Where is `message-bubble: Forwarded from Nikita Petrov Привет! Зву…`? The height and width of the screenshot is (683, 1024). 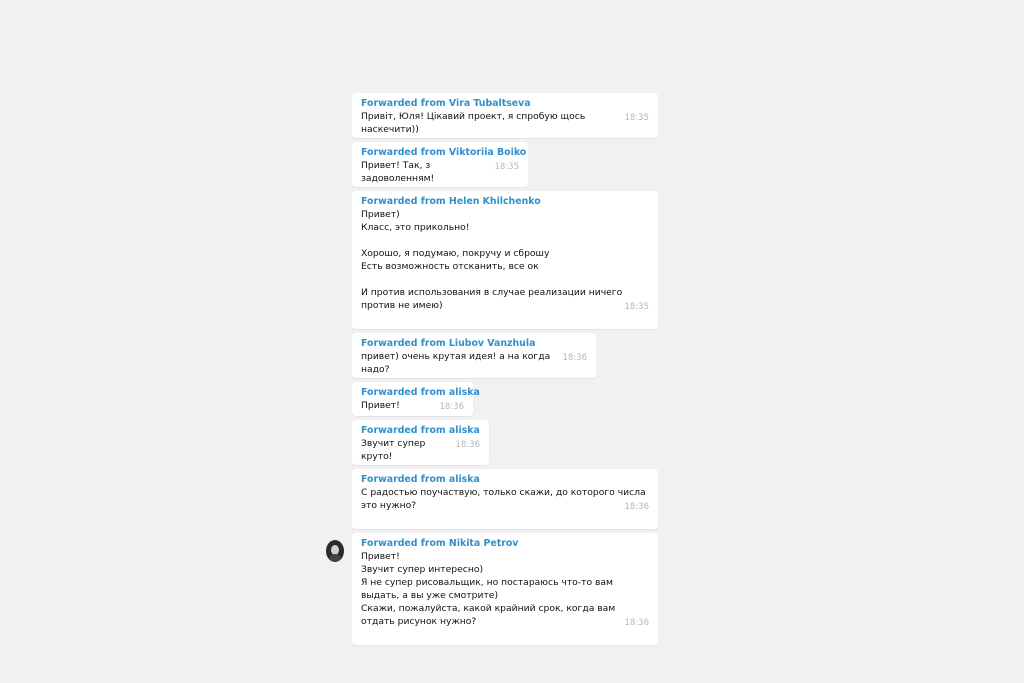
message-bubble: Forwarded from Nikita Petrov Привет! Зву… is located at coordinates (505, 589).